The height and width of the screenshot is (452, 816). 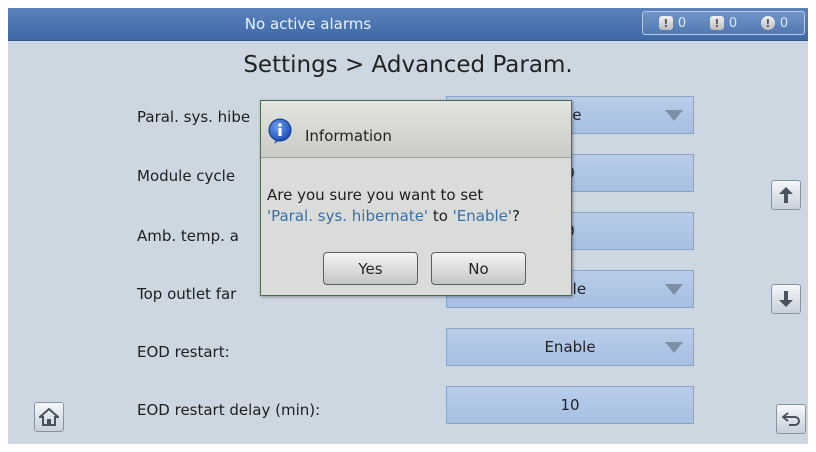 I want to click on row-label-eod-restart: EOD restart:, so click(x=183, y=352).